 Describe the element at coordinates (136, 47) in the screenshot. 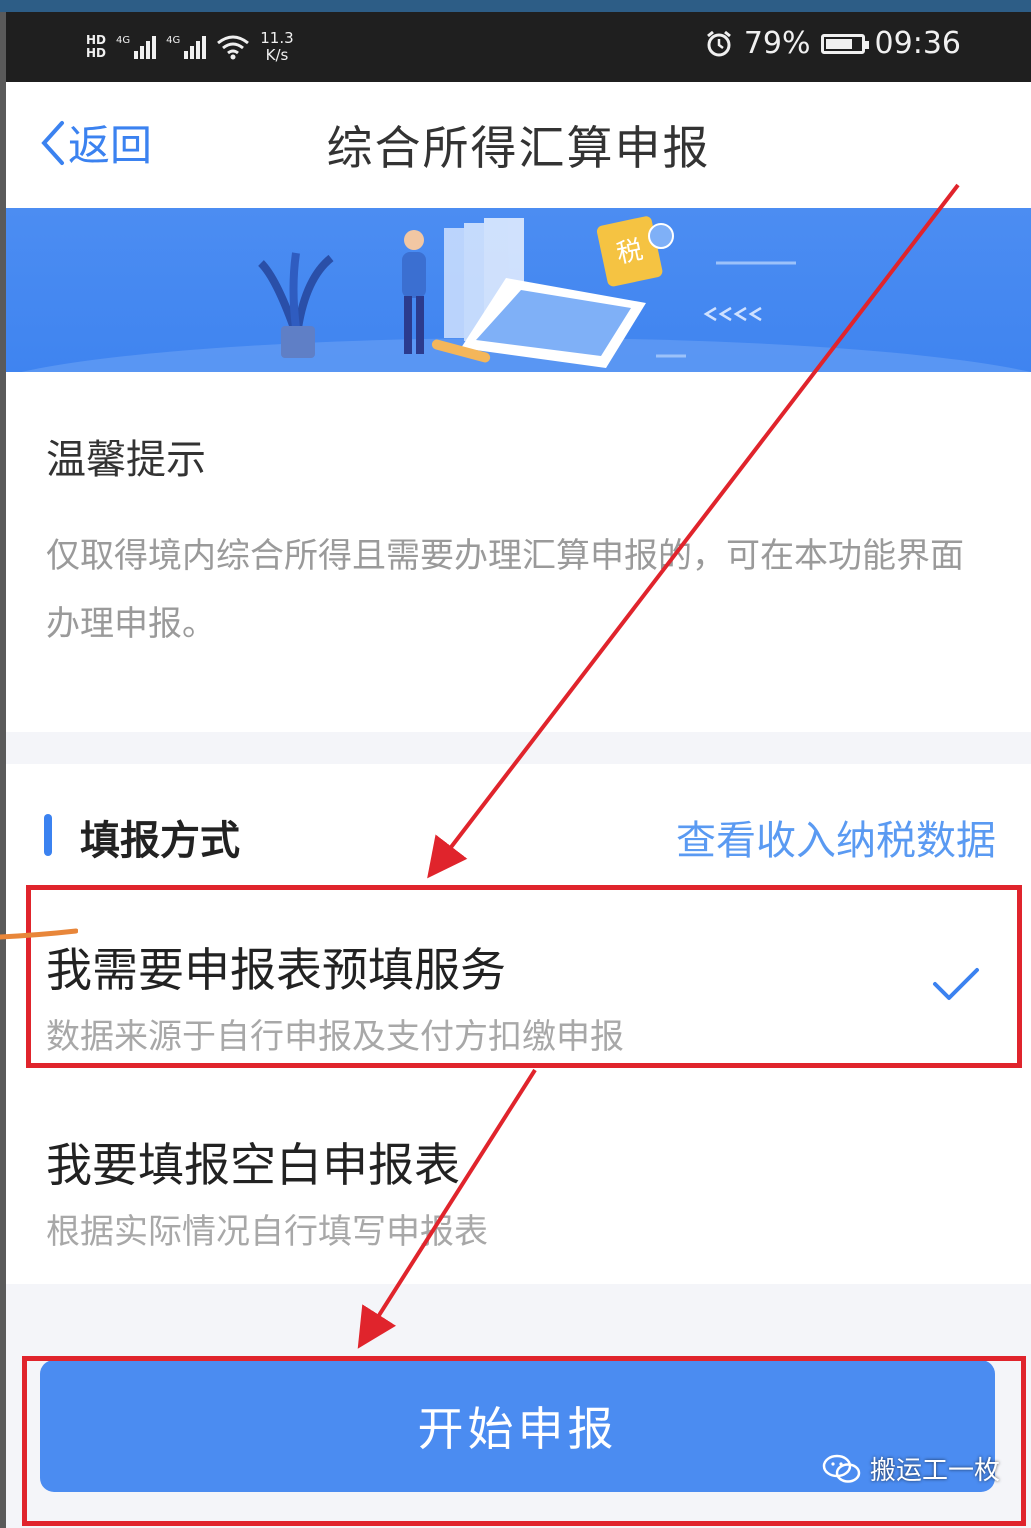

I see `signal-icon-1: 4G` at that location.